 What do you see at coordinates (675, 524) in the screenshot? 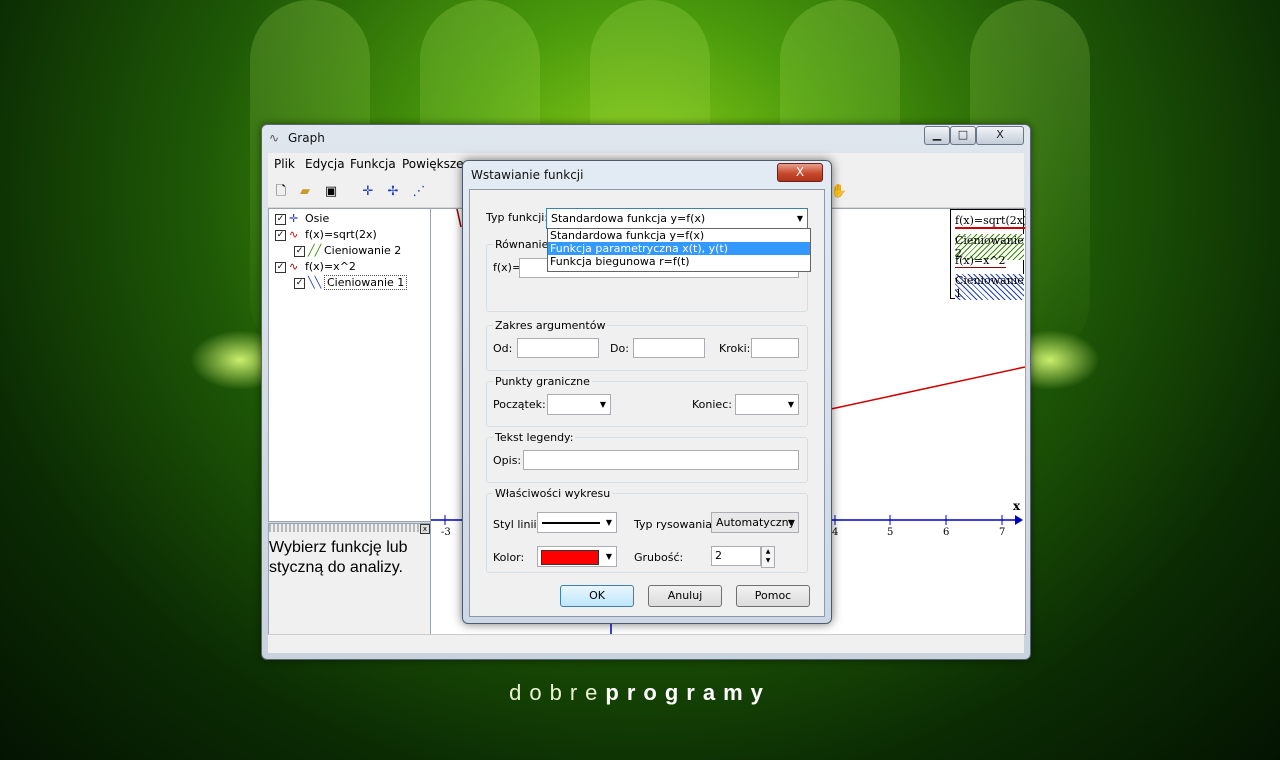
I see `draw-type-label: Typ rysowania:` at bounding box center [675, 524].